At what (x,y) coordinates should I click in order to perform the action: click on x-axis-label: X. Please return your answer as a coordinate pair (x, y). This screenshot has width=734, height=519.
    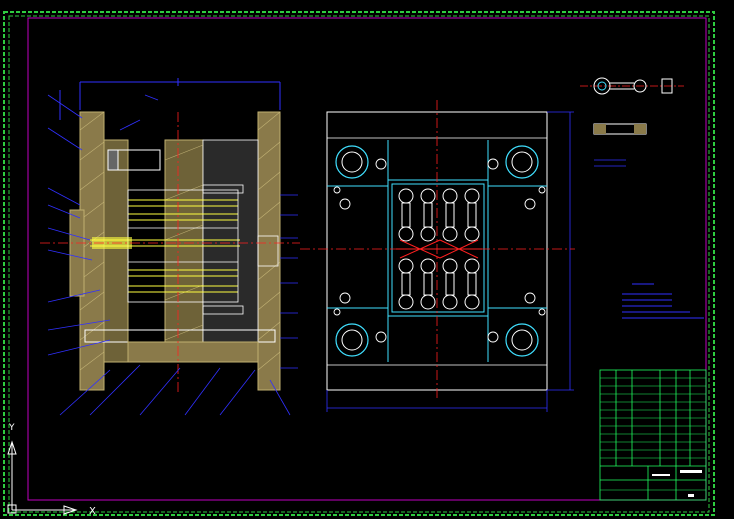
    Looking at the image, I should click on (92, 511).